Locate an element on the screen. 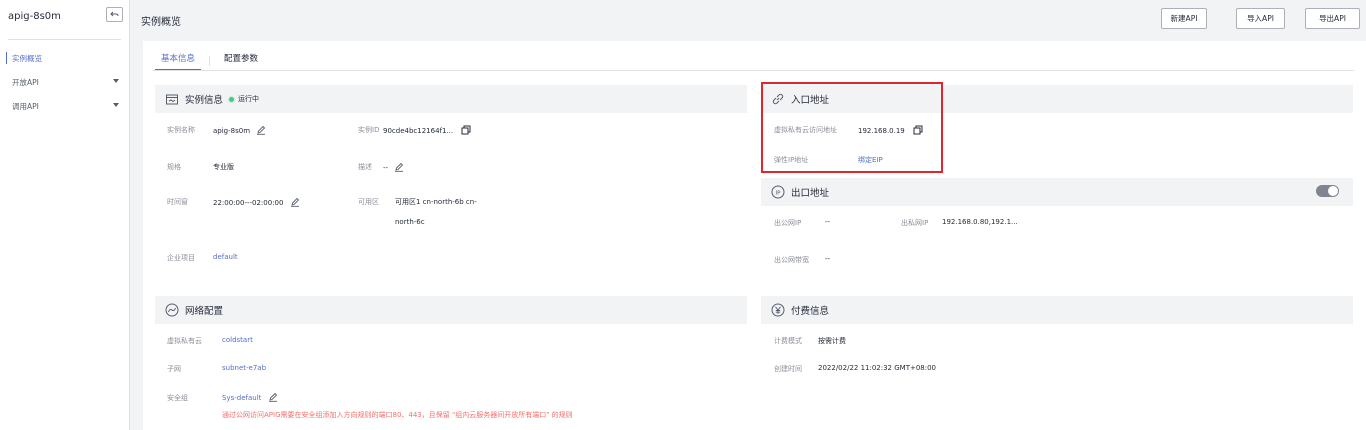 This screenshot has height=430, width=1366. instance-id-label: 实例ID is located at coordinates (369, 130).